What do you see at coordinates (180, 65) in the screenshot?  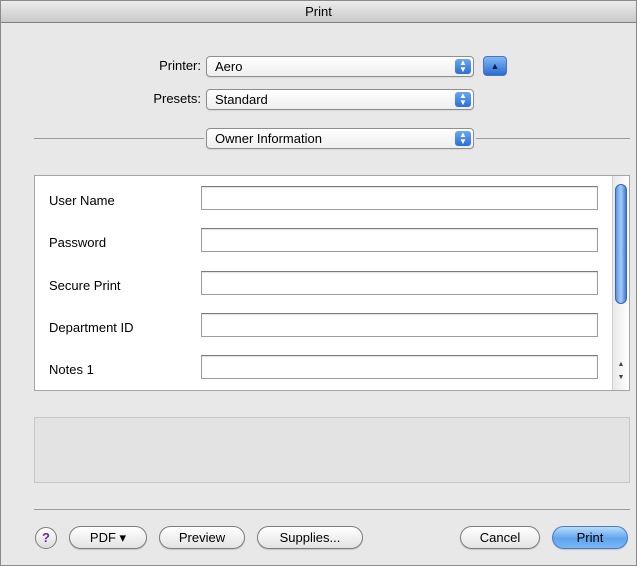 I see `printer-label: Printer:` at bounding box center [180, 65].